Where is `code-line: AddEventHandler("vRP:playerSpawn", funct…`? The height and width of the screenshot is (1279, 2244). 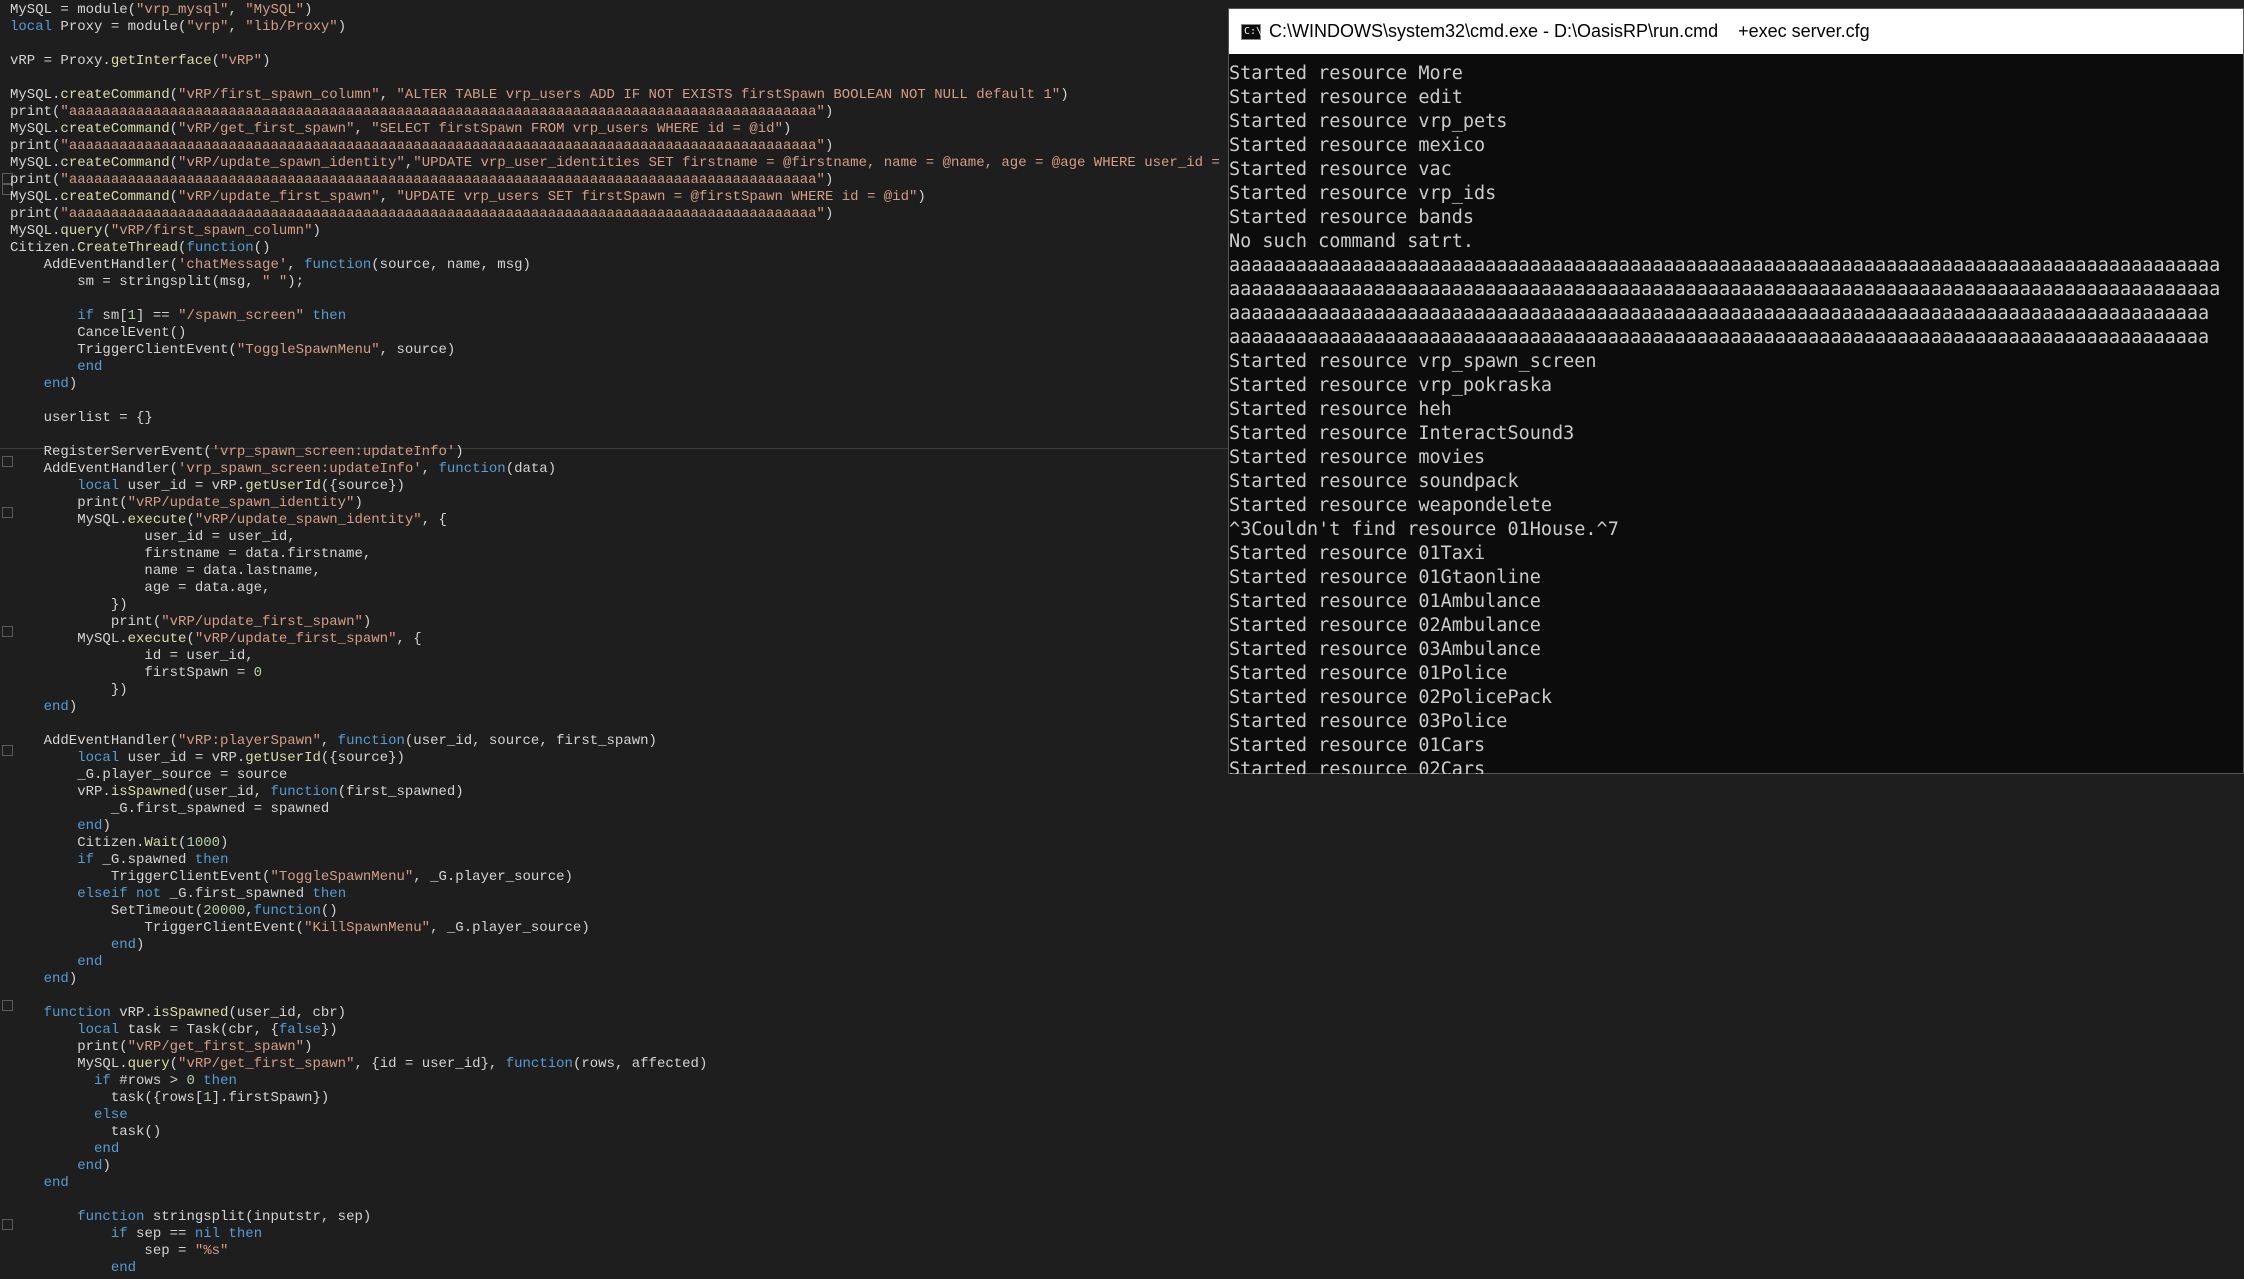
code-line: AddEventHandler("vRP:playerSpawn", funct… is located at coordinates (619, 741).